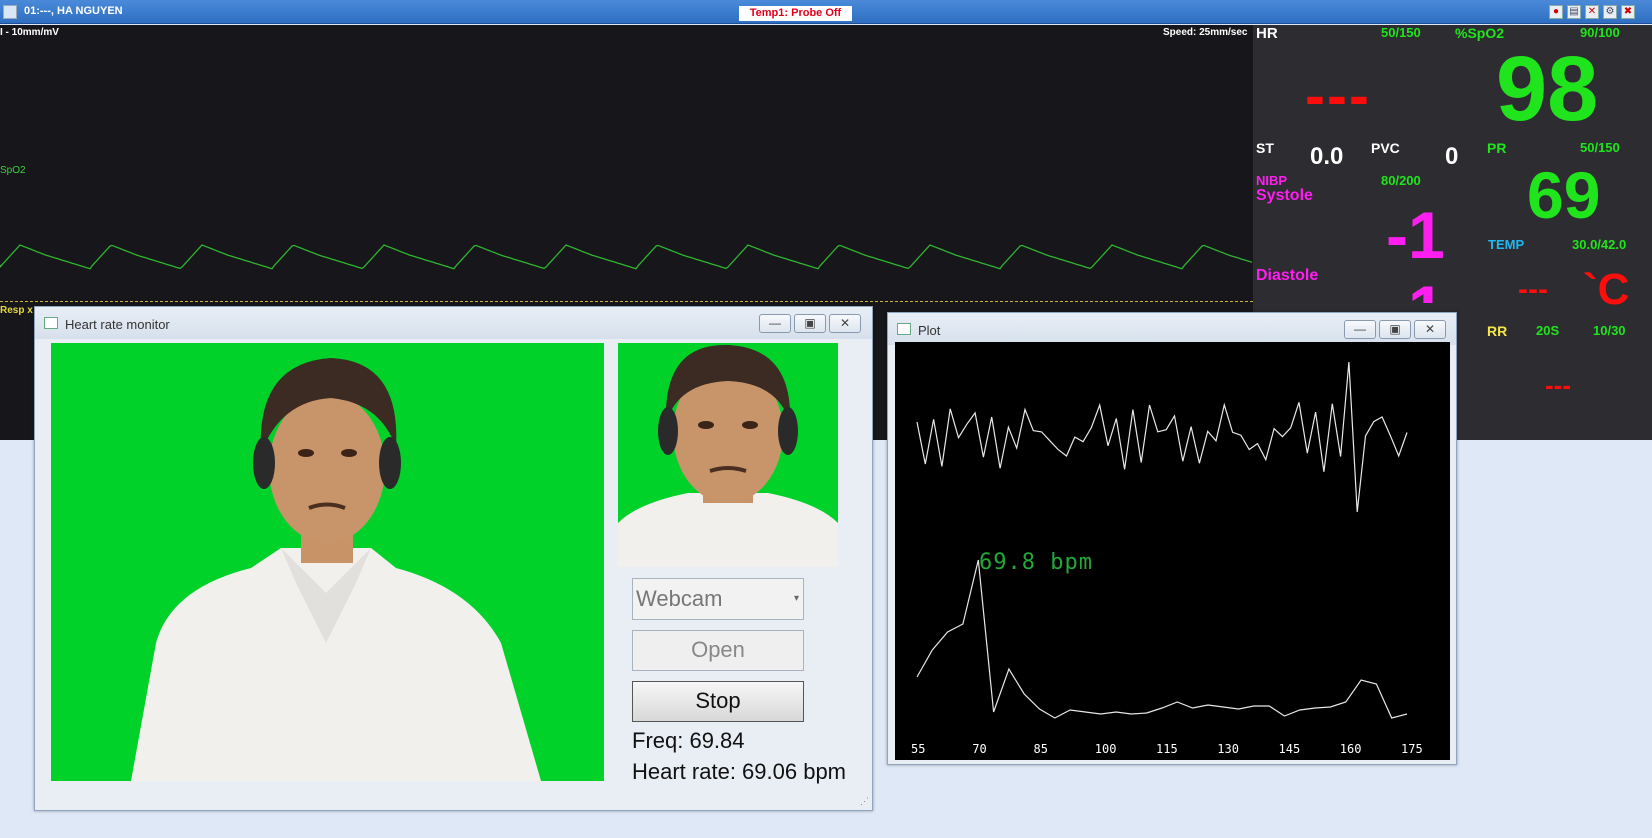 The height and width of the screenshot is (838, 1652). Describe the element at coordinates (13, 170) in the screenshot. I see `spo2-wave-label: SpO2` at that location.